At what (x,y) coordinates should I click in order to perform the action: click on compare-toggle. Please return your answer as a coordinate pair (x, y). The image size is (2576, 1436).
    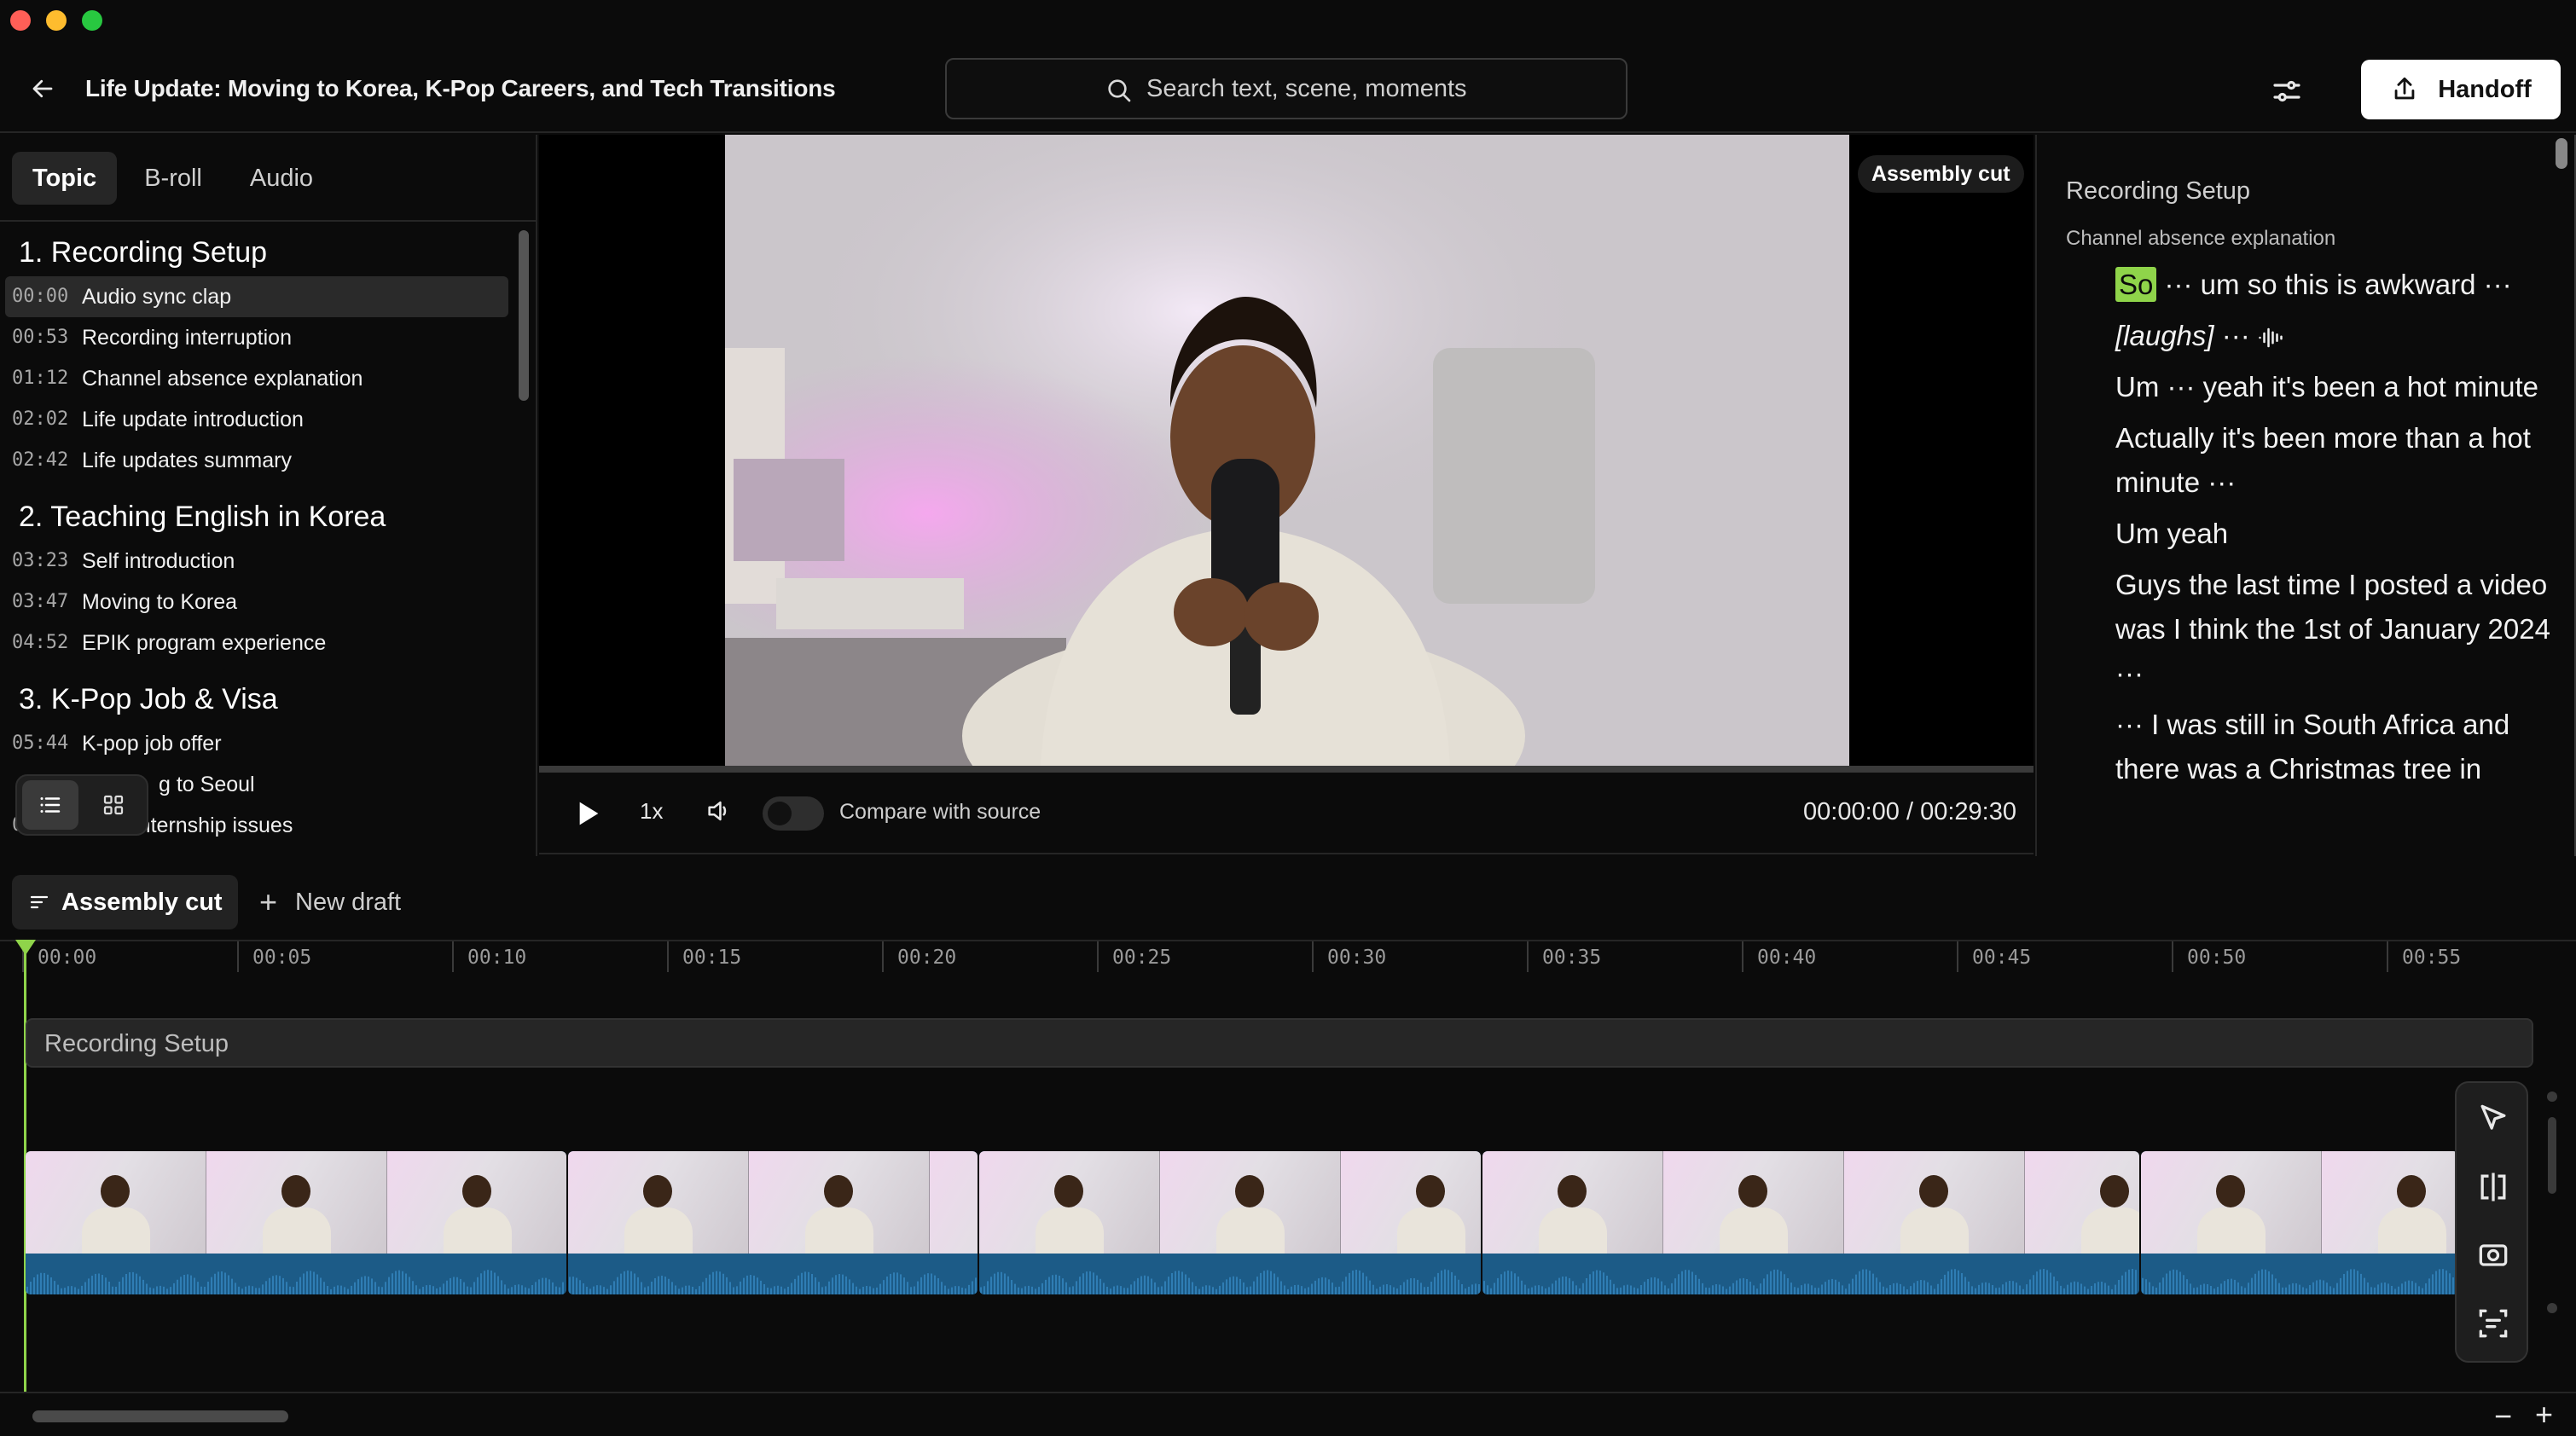
    Looking at the image, I should click on (793, 813).